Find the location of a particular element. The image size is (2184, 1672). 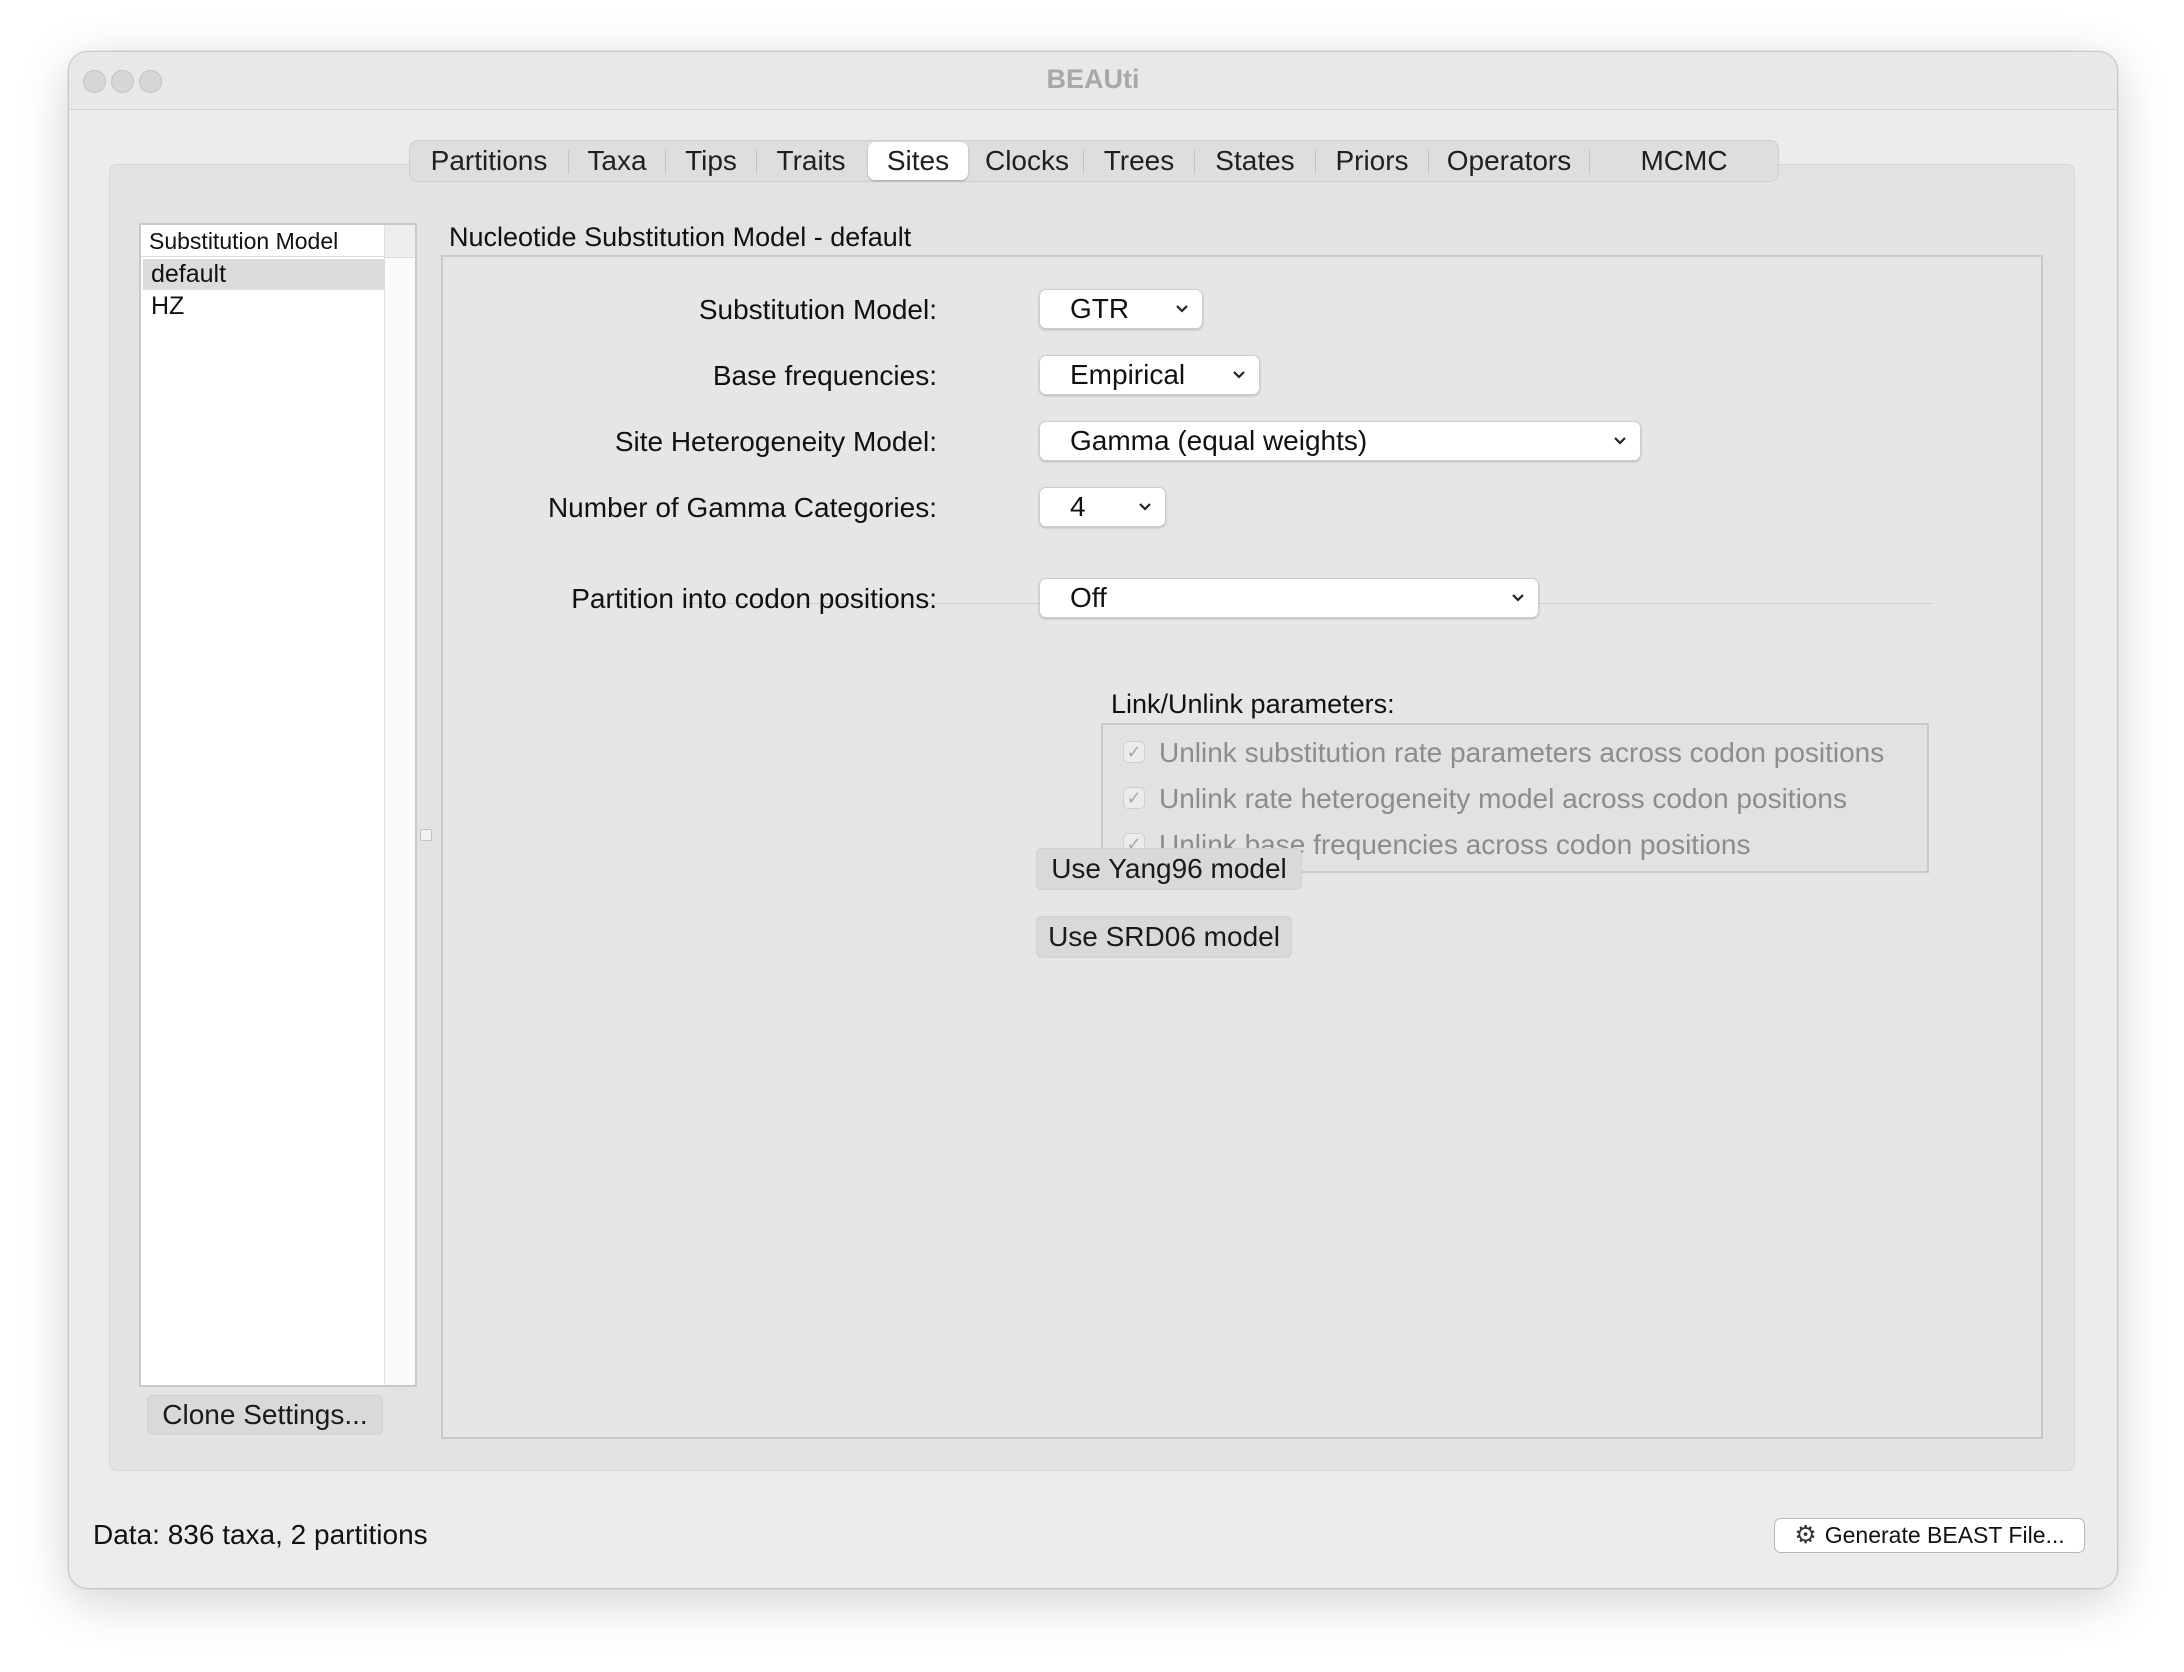

link-unlink-label: Link/Unlink parameters: is located at coordinates (1253, 704).